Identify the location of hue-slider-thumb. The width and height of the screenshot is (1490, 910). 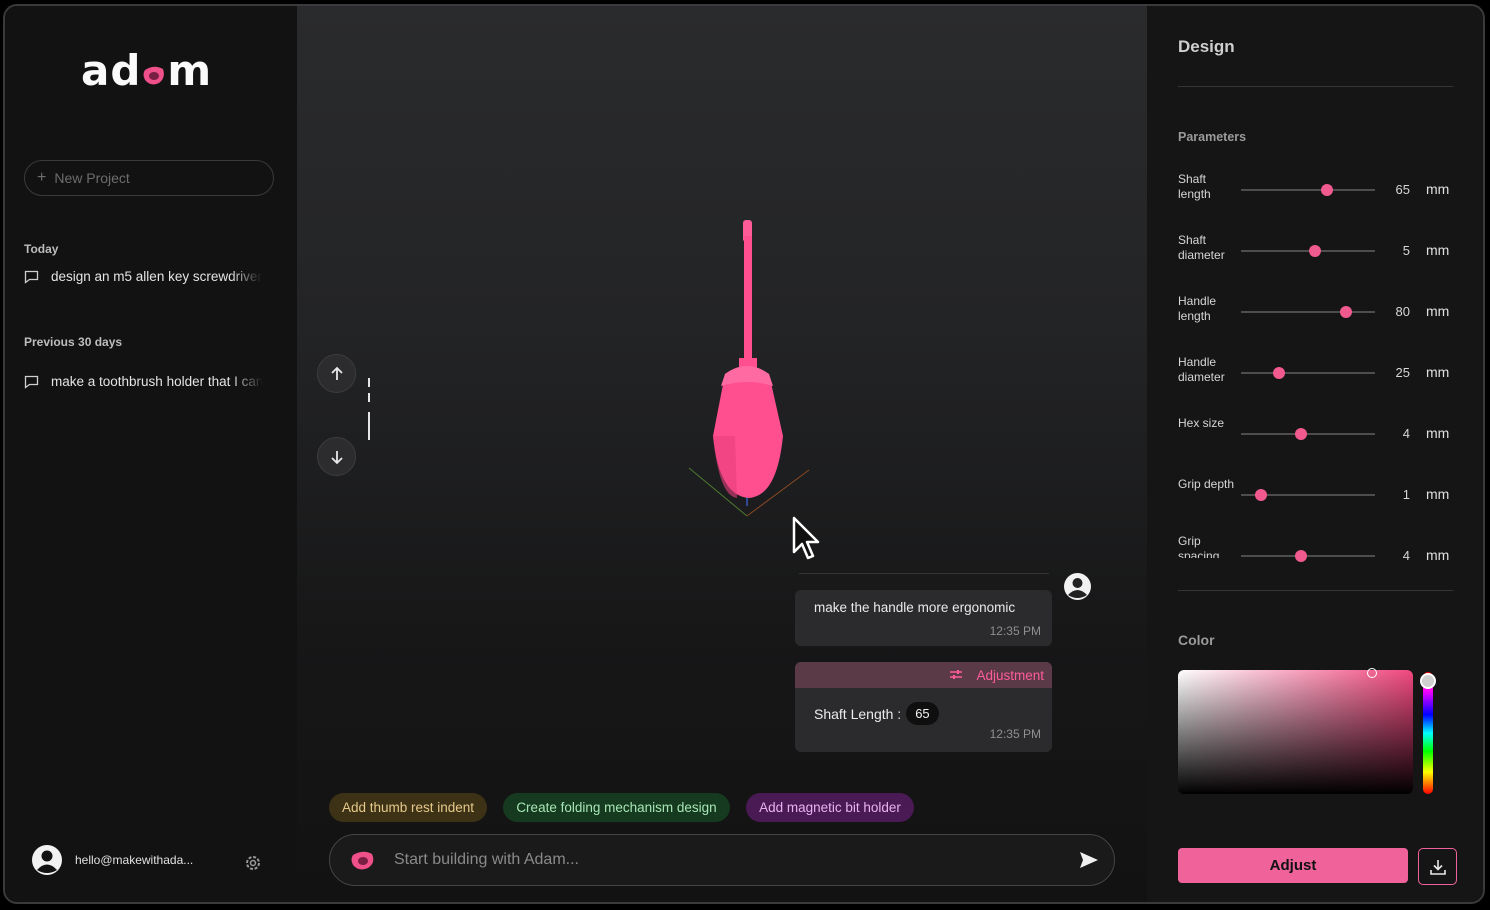
(1428, 681).